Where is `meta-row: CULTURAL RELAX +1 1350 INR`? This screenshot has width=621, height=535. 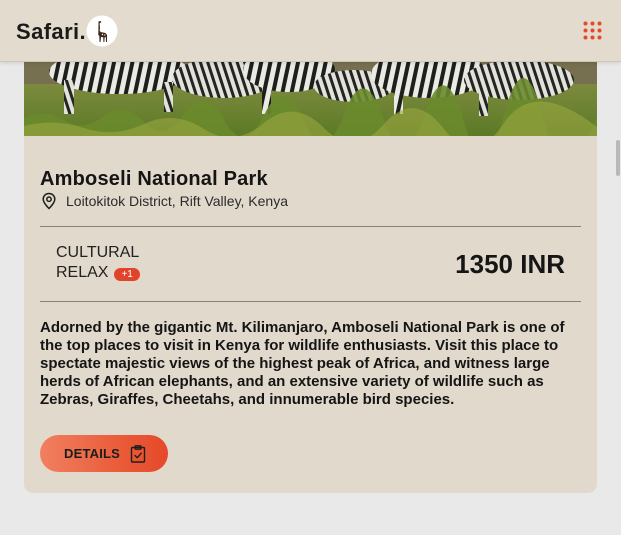 meta-row: CULTURAL RELAX +1 1350 INR is located at coordinates (310, 264).